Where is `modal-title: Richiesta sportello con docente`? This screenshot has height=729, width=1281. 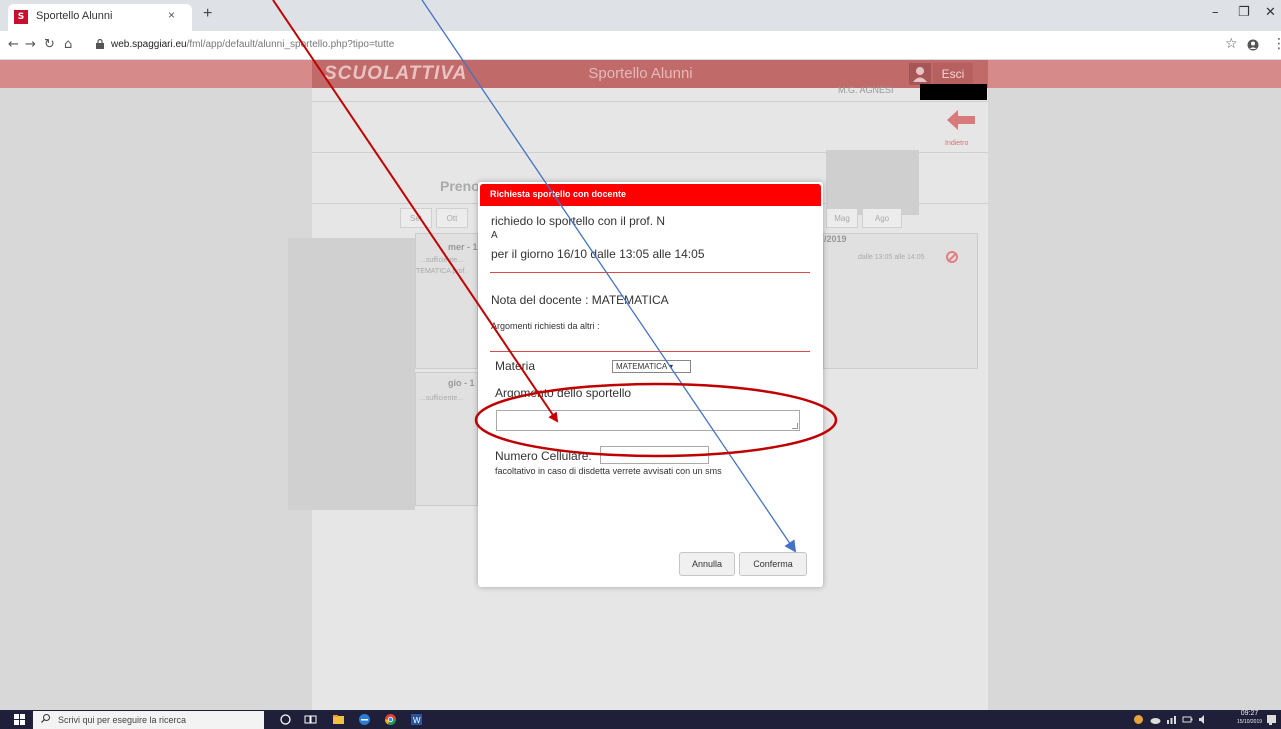 modal-title: Richiesta sportello con docente is located at coordinates (558, 194).